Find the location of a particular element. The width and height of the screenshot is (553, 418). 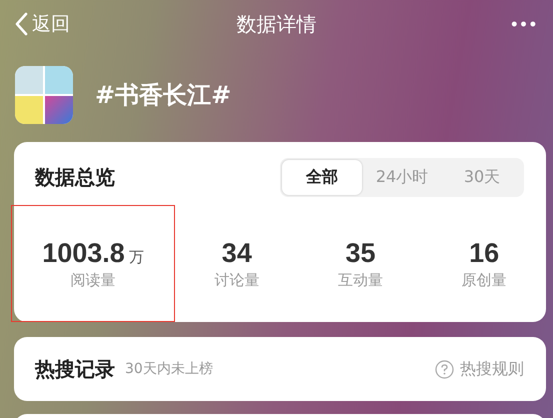

topic-thumbnail is located at coordinates (44, 95).